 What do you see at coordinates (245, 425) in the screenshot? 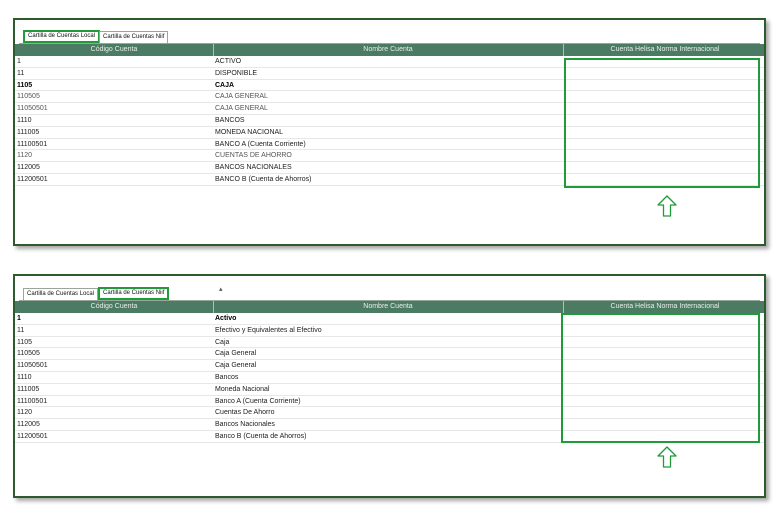
I see `account-name: Bancos Nacionales` at bounding box center [245, 425].